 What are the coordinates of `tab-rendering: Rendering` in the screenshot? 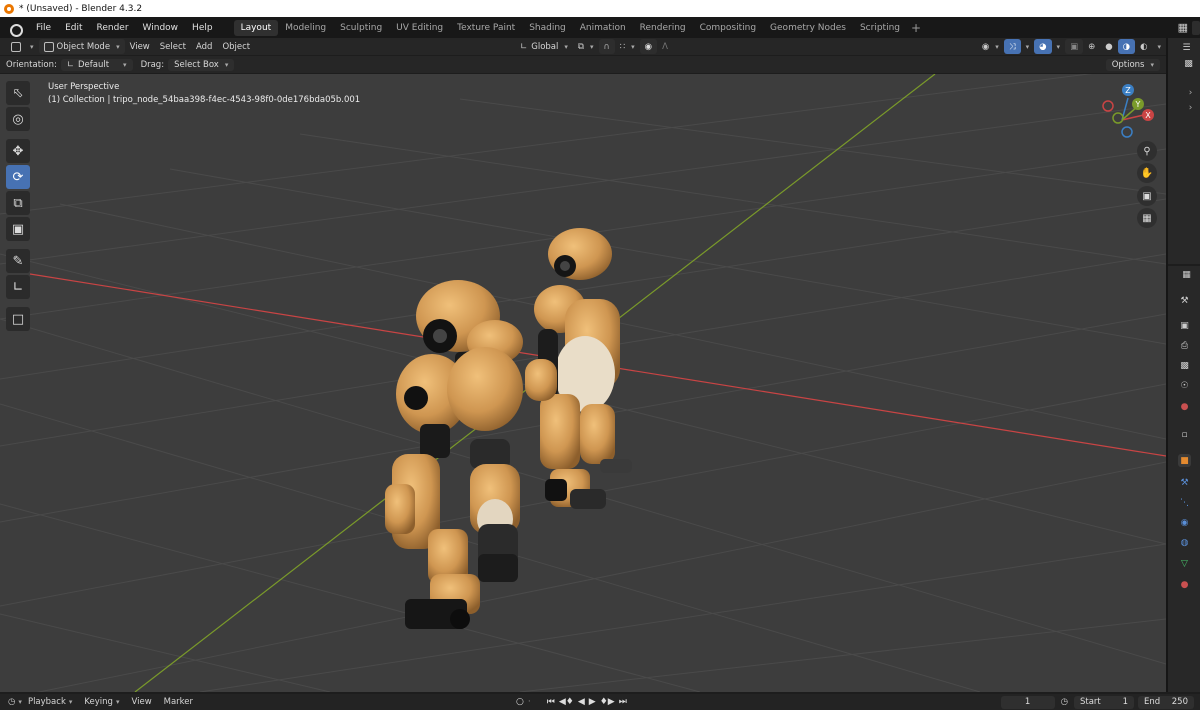 It's located at (663, 28).